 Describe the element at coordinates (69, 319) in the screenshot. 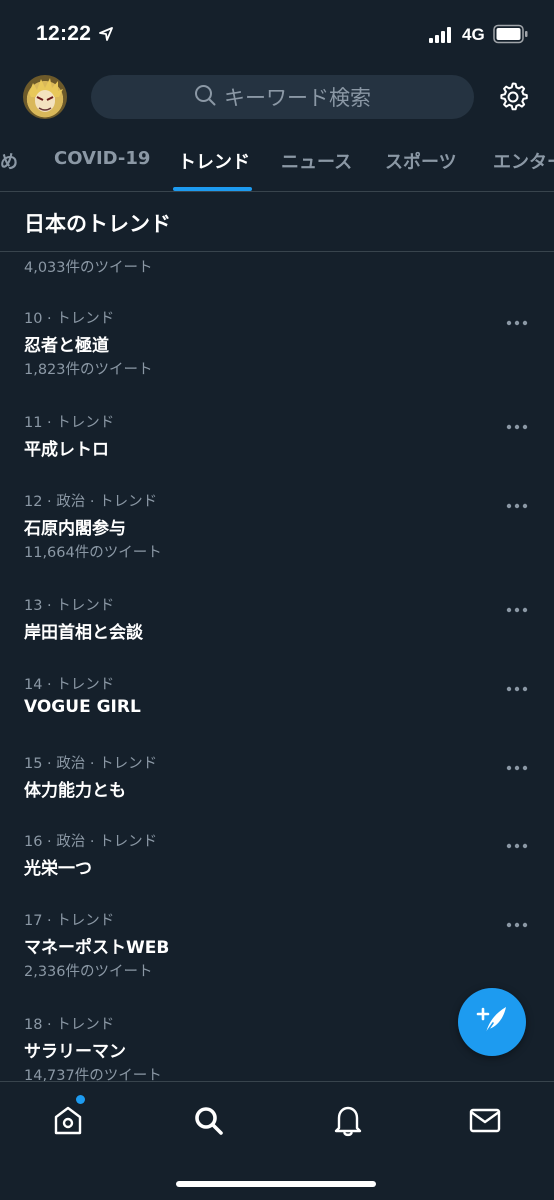

I see `trend-meta: 10 · トレンド` at that location.